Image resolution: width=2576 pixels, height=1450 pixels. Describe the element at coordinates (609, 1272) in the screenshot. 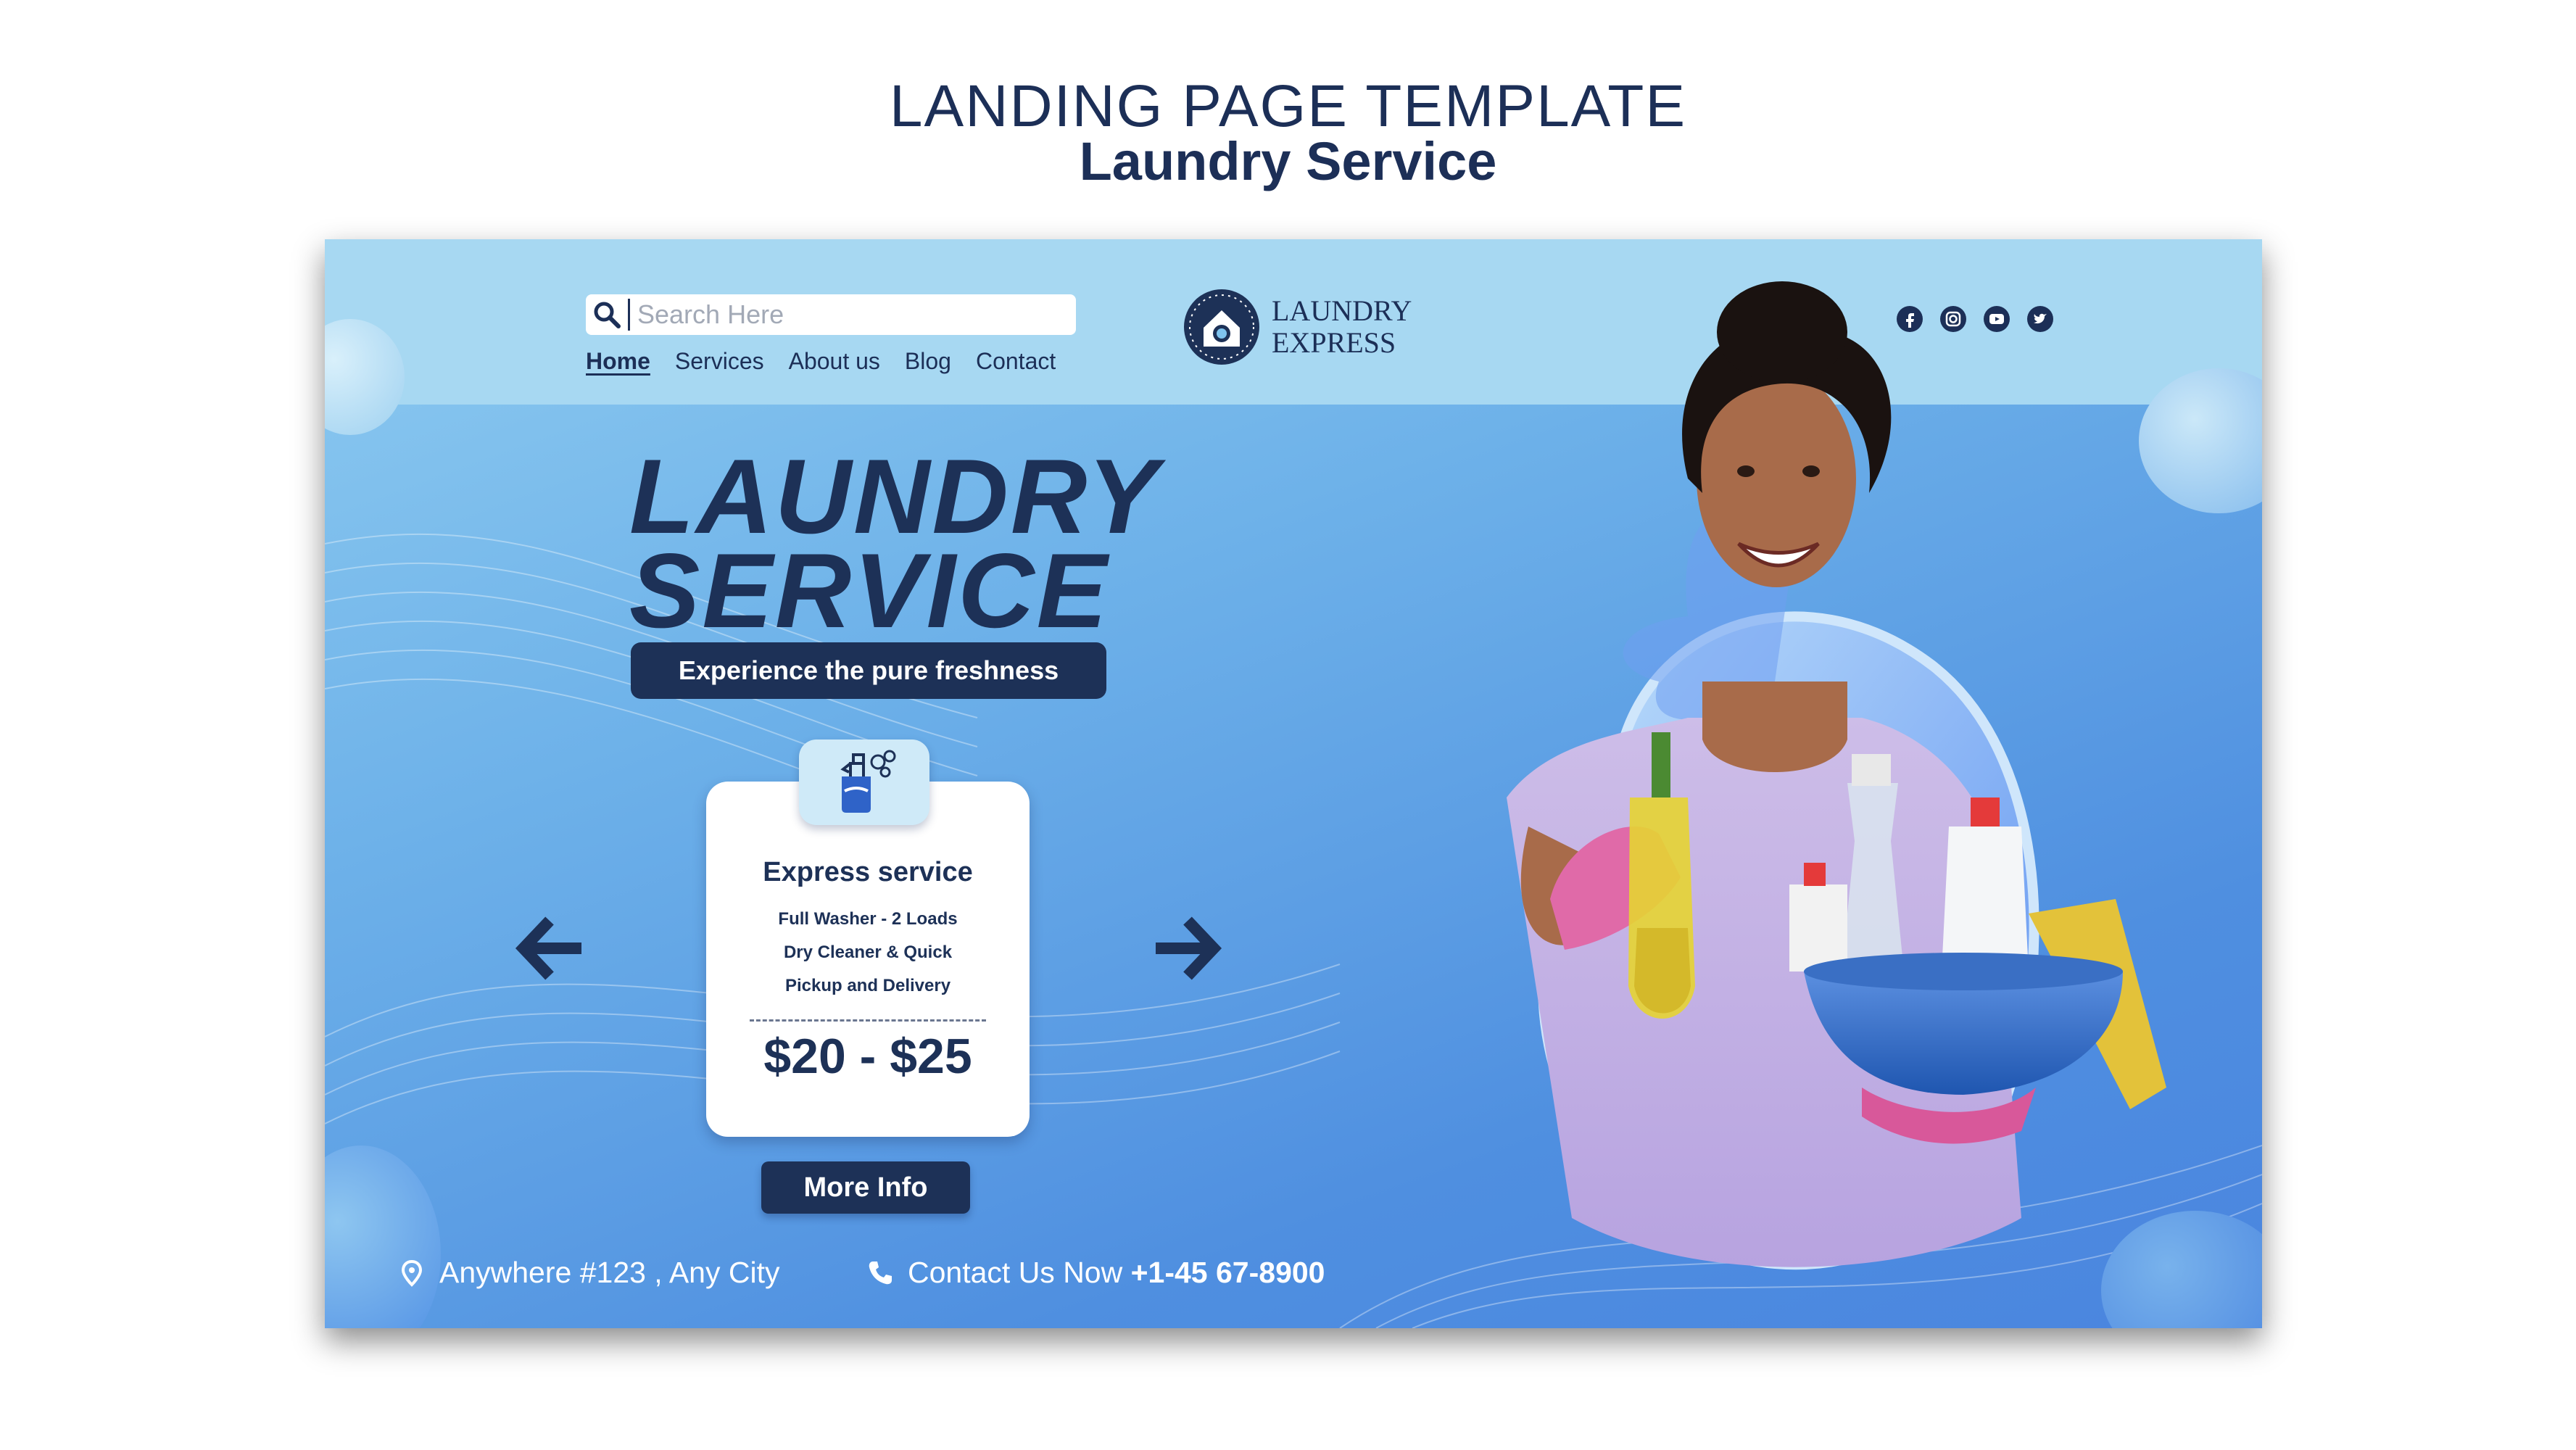

I see `address-text: Anywhere #123 , Any City` at that location.